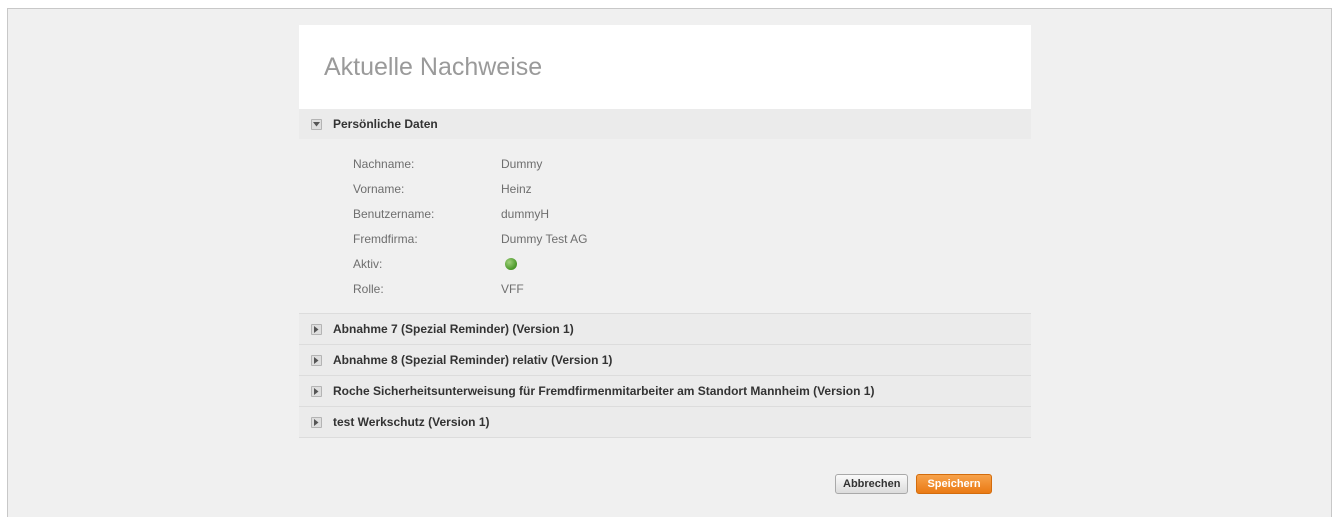 The height and width of the screenshot is (517, 1340). I want to click on section-abnahme-7-header: Abnahme 7 (Spezial Reminder) (Version 1), so click(665, 329).